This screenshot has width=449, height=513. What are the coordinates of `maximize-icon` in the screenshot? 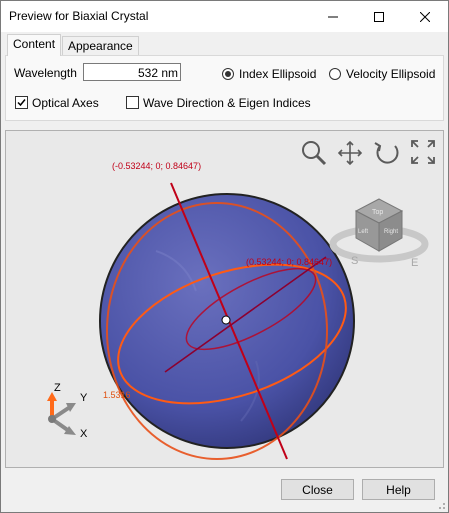 It's located at (379, 16).